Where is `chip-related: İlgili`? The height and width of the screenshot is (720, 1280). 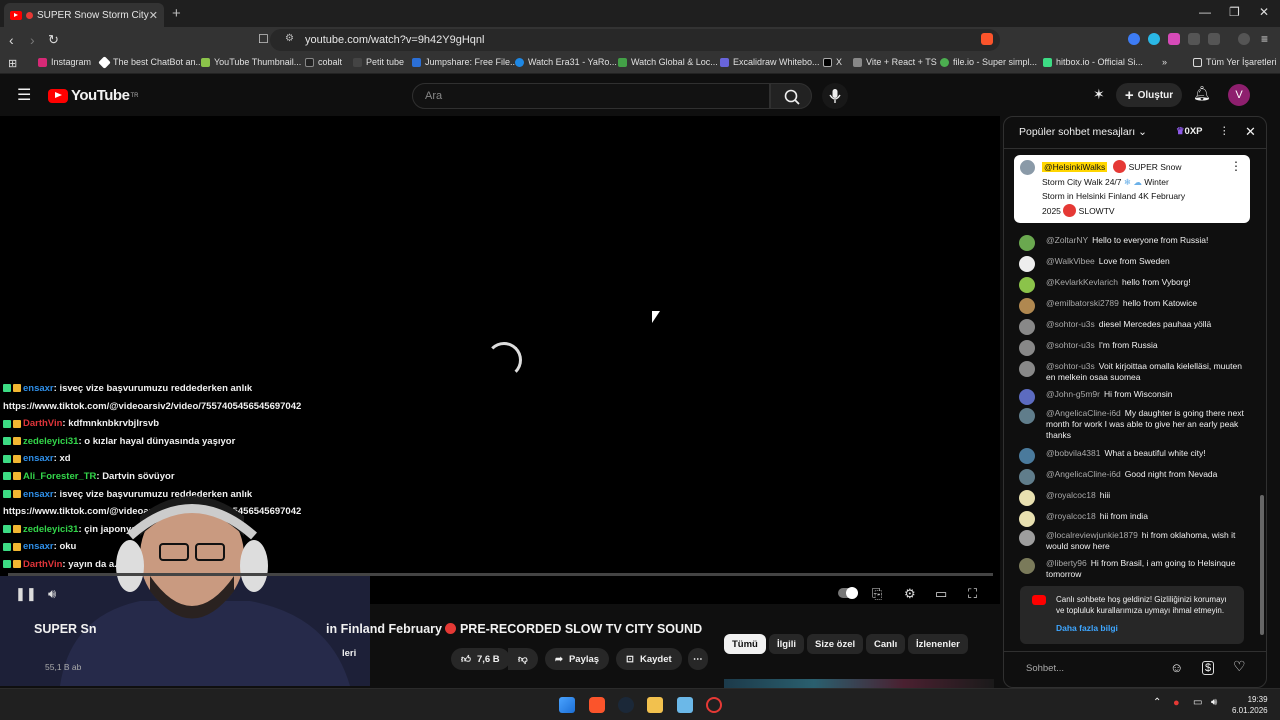 chip-related: İlgili is located at coordinates (786, 644).